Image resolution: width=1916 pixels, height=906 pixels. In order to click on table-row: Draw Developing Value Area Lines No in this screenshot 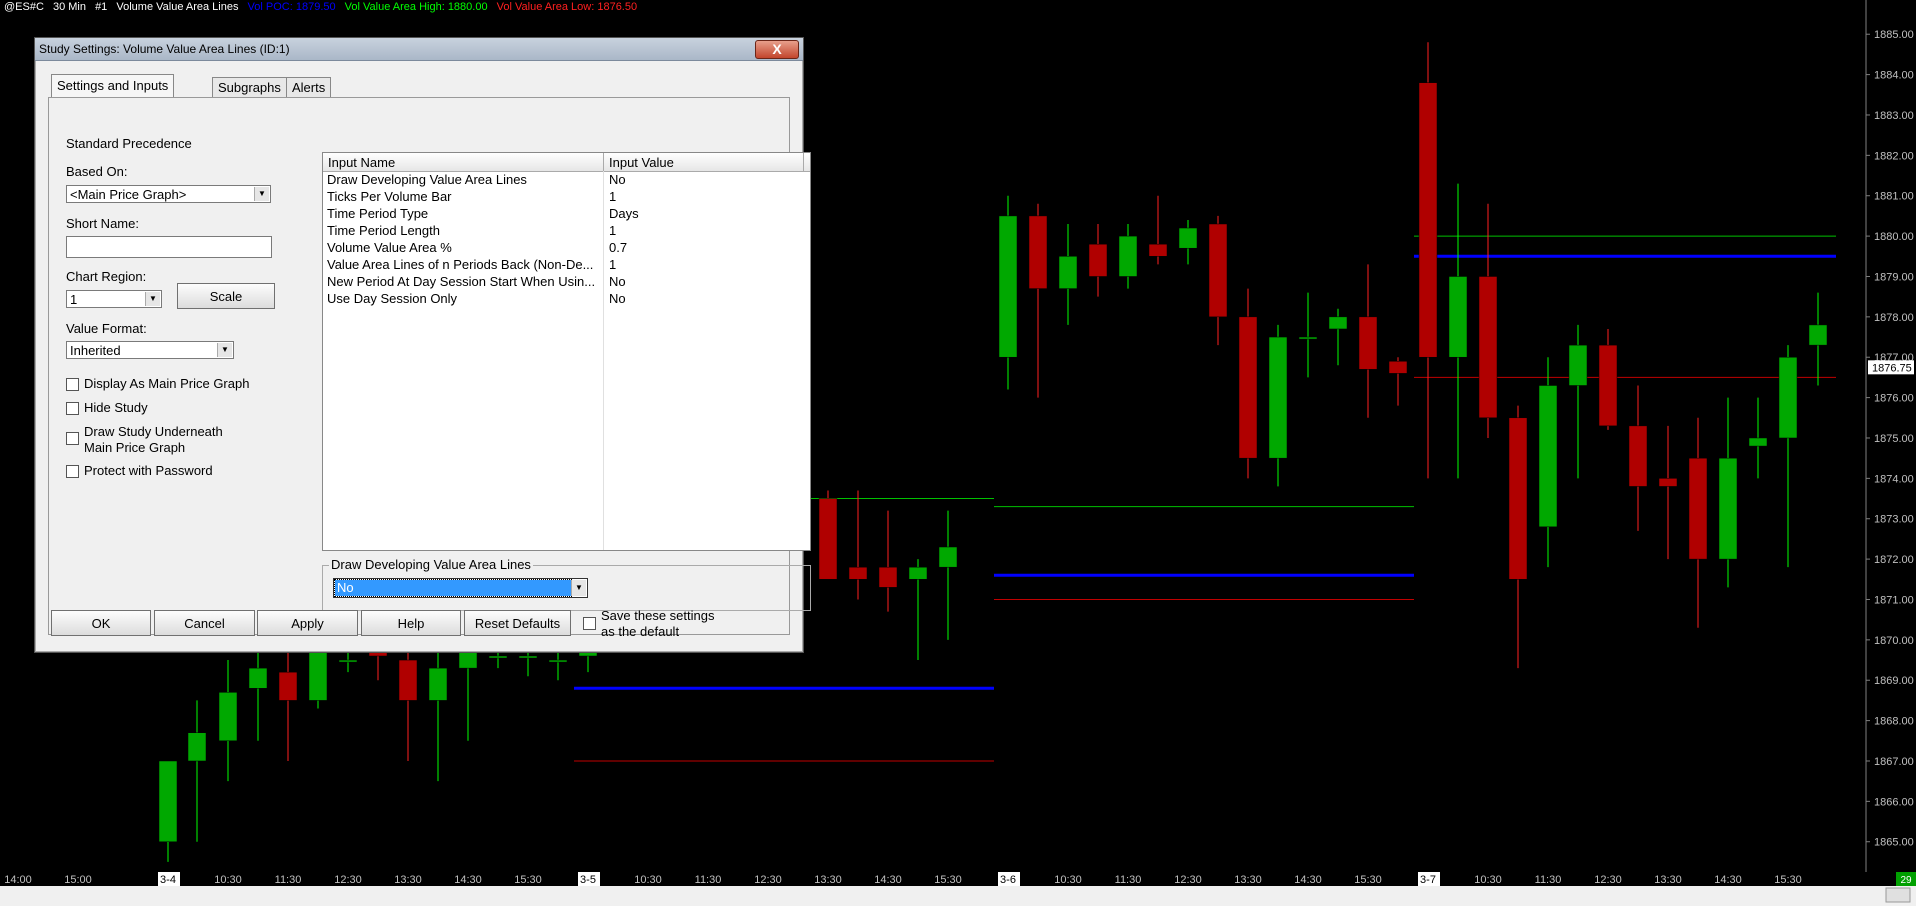, I will do `click(566, 179)`.